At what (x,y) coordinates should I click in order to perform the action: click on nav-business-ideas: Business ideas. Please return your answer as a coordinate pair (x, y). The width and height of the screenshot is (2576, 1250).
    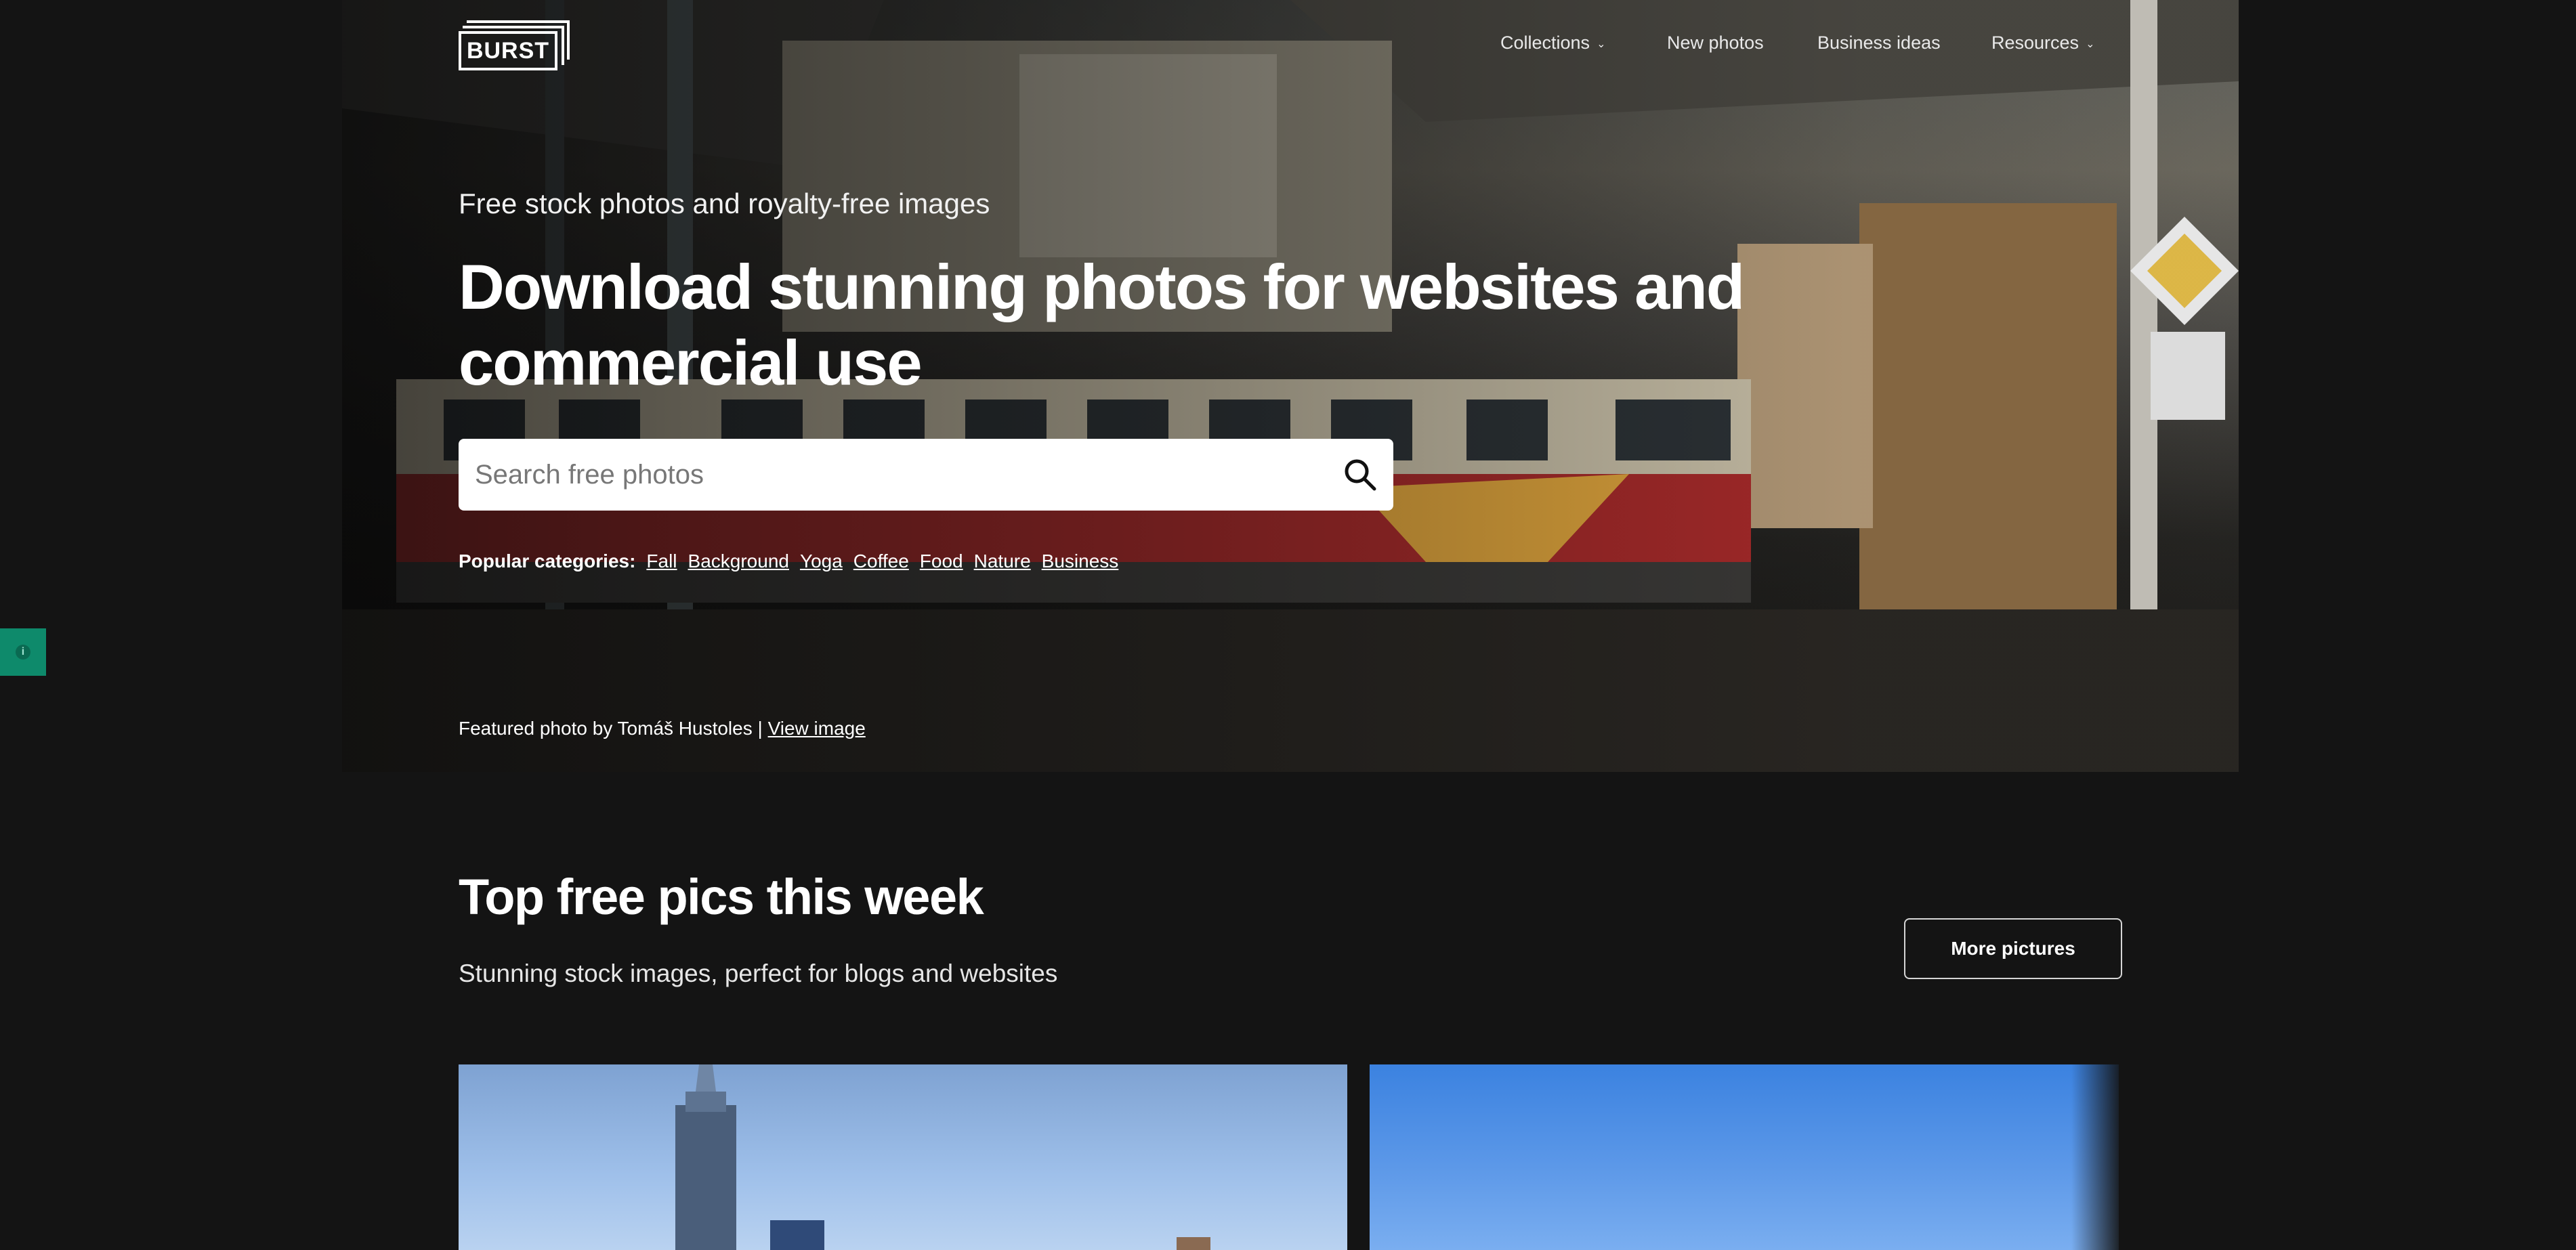
    Looking at the image, I should click on (1879, 43).